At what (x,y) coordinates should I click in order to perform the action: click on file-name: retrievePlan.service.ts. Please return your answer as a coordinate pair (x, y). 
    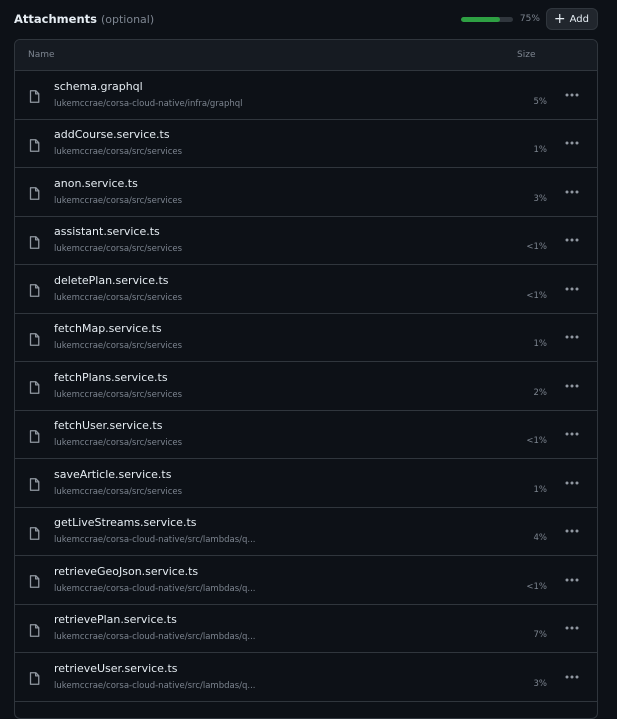
    Looking at the image, I should click on (270, 620).